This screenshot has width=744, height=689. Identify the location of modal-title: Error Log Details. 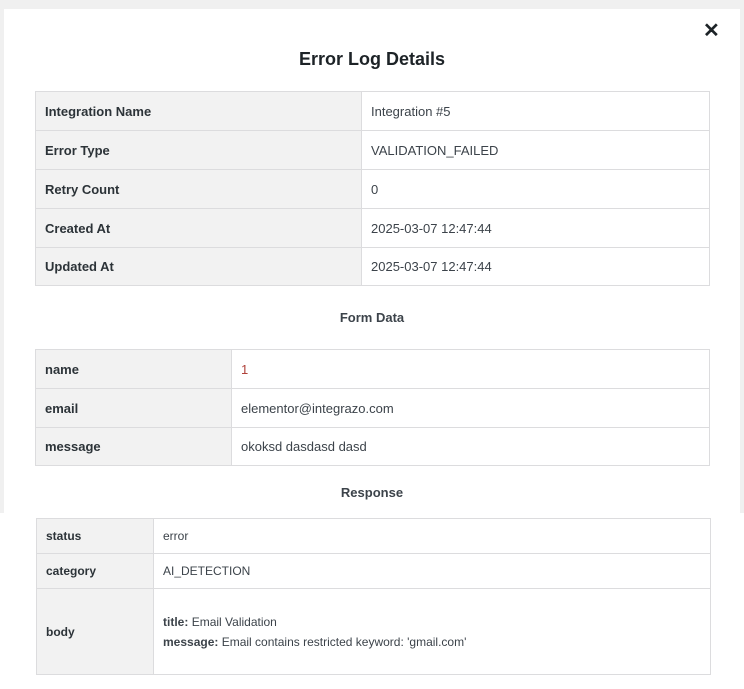
(372, 59).